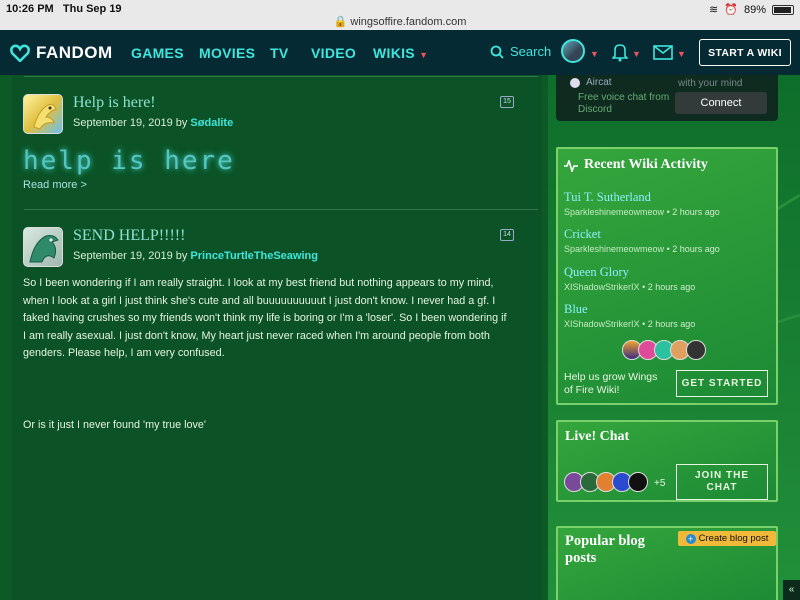  Describe the element at coordinates (745, 52) in the screenshot. I see `start-a-wiki-button: START A WIKI` at that location.